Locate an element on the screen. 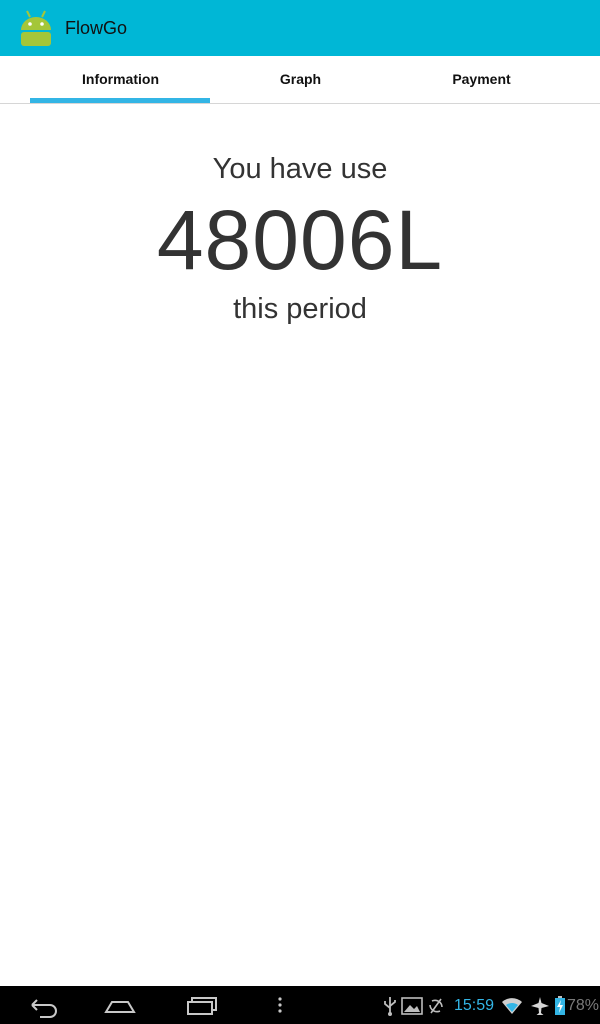  system-bar: 15:59 78% is located at coordinates (300, 1005).